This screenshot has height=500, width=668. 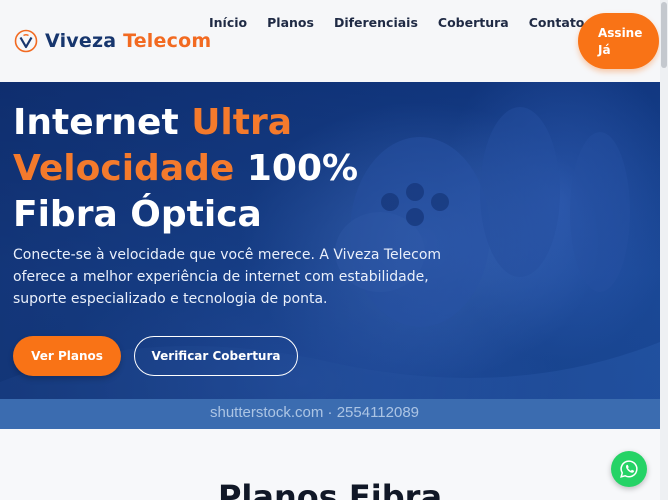 What do you see at coordinates (604, 50) in the screenshot?
I see `subscribe-button-label-line2: Já` at bounding box center [604, 50].